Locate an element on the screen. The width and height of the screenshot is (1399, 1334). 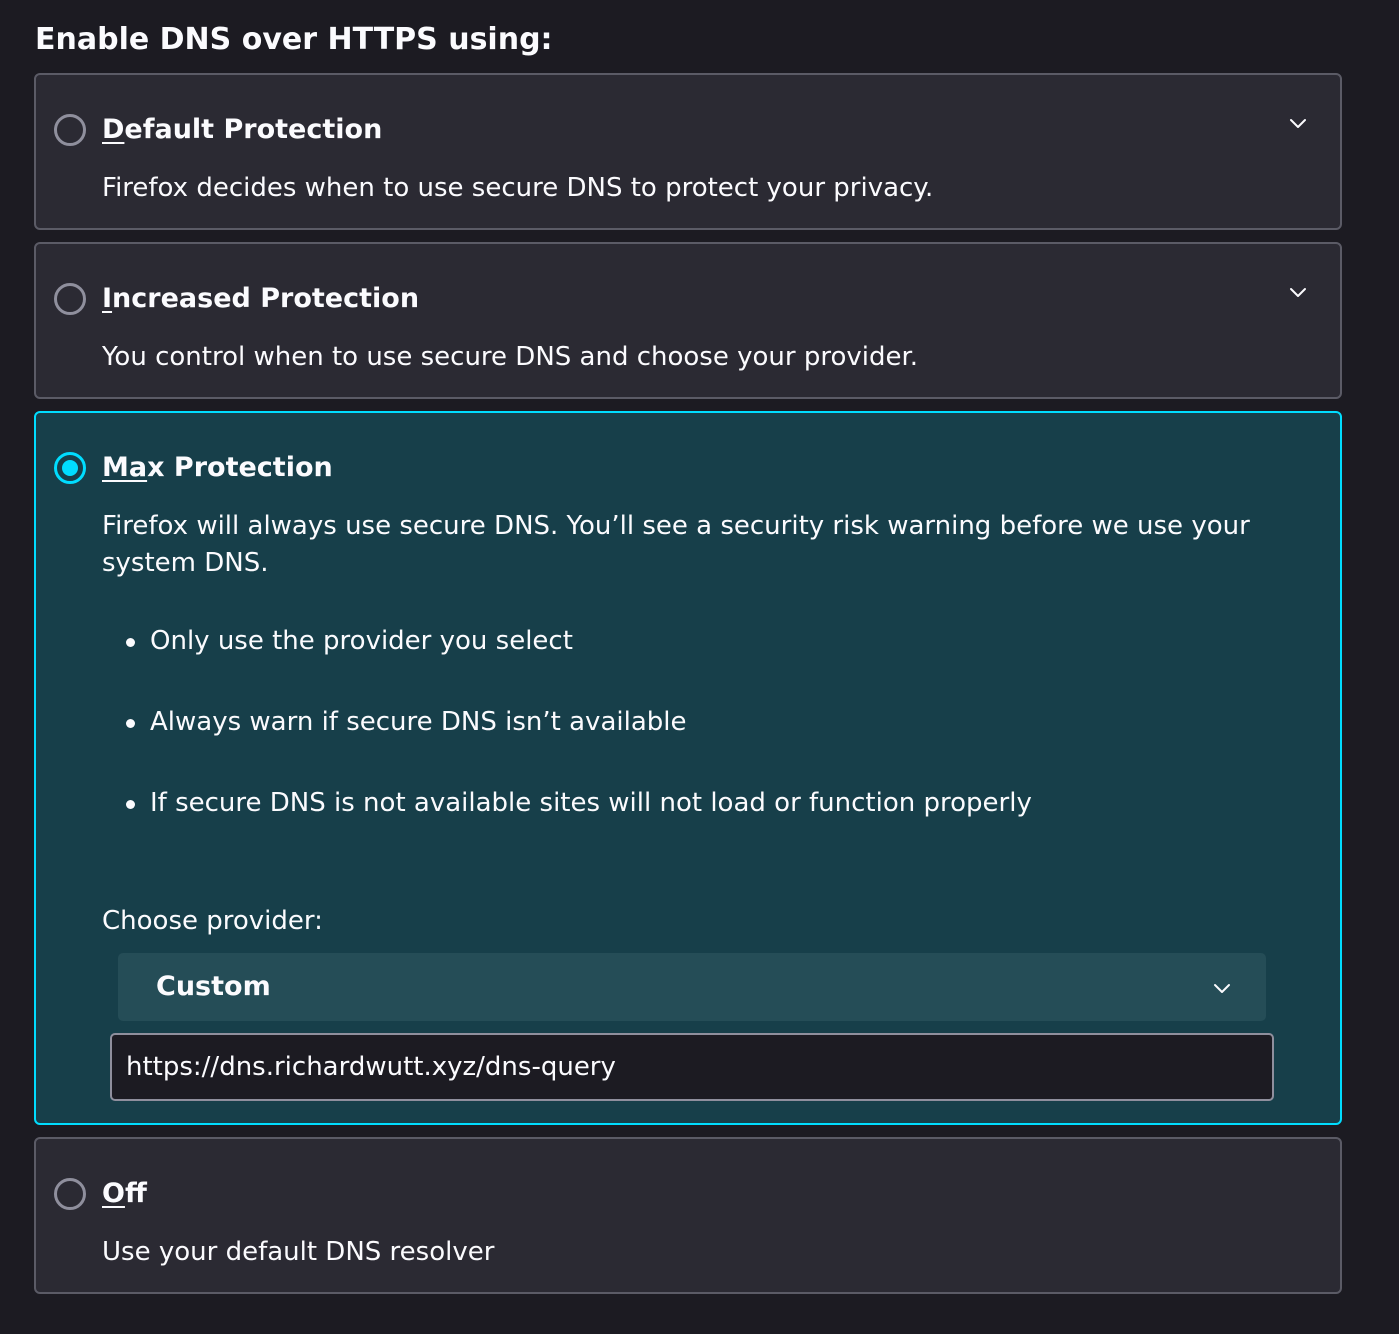
radio-off is located at coordinates (70, 1194).